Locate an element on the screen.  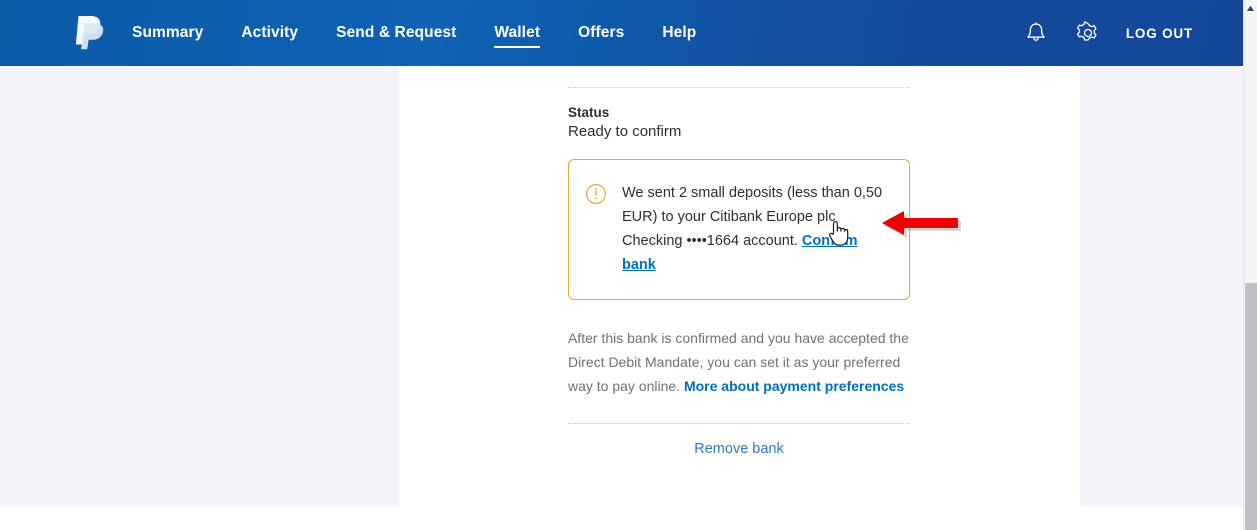
nav-label: Send & Request is located at coordinates (396, 32).